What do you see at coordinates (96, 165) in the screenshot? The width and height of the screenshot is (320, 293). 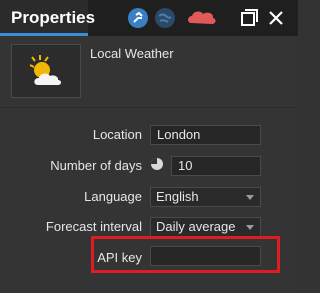 I see `days-label: Number of days` at bounding box center [96, 165].